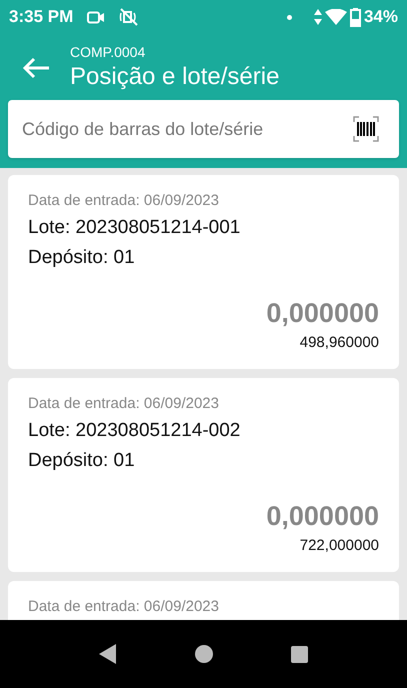 Image resolution: width=407 pixels, height=688 pixels. What do you see at coordinates (108, 654) in the screenshot?
I see `back-nav-icon` at bounding box center [108, 654].